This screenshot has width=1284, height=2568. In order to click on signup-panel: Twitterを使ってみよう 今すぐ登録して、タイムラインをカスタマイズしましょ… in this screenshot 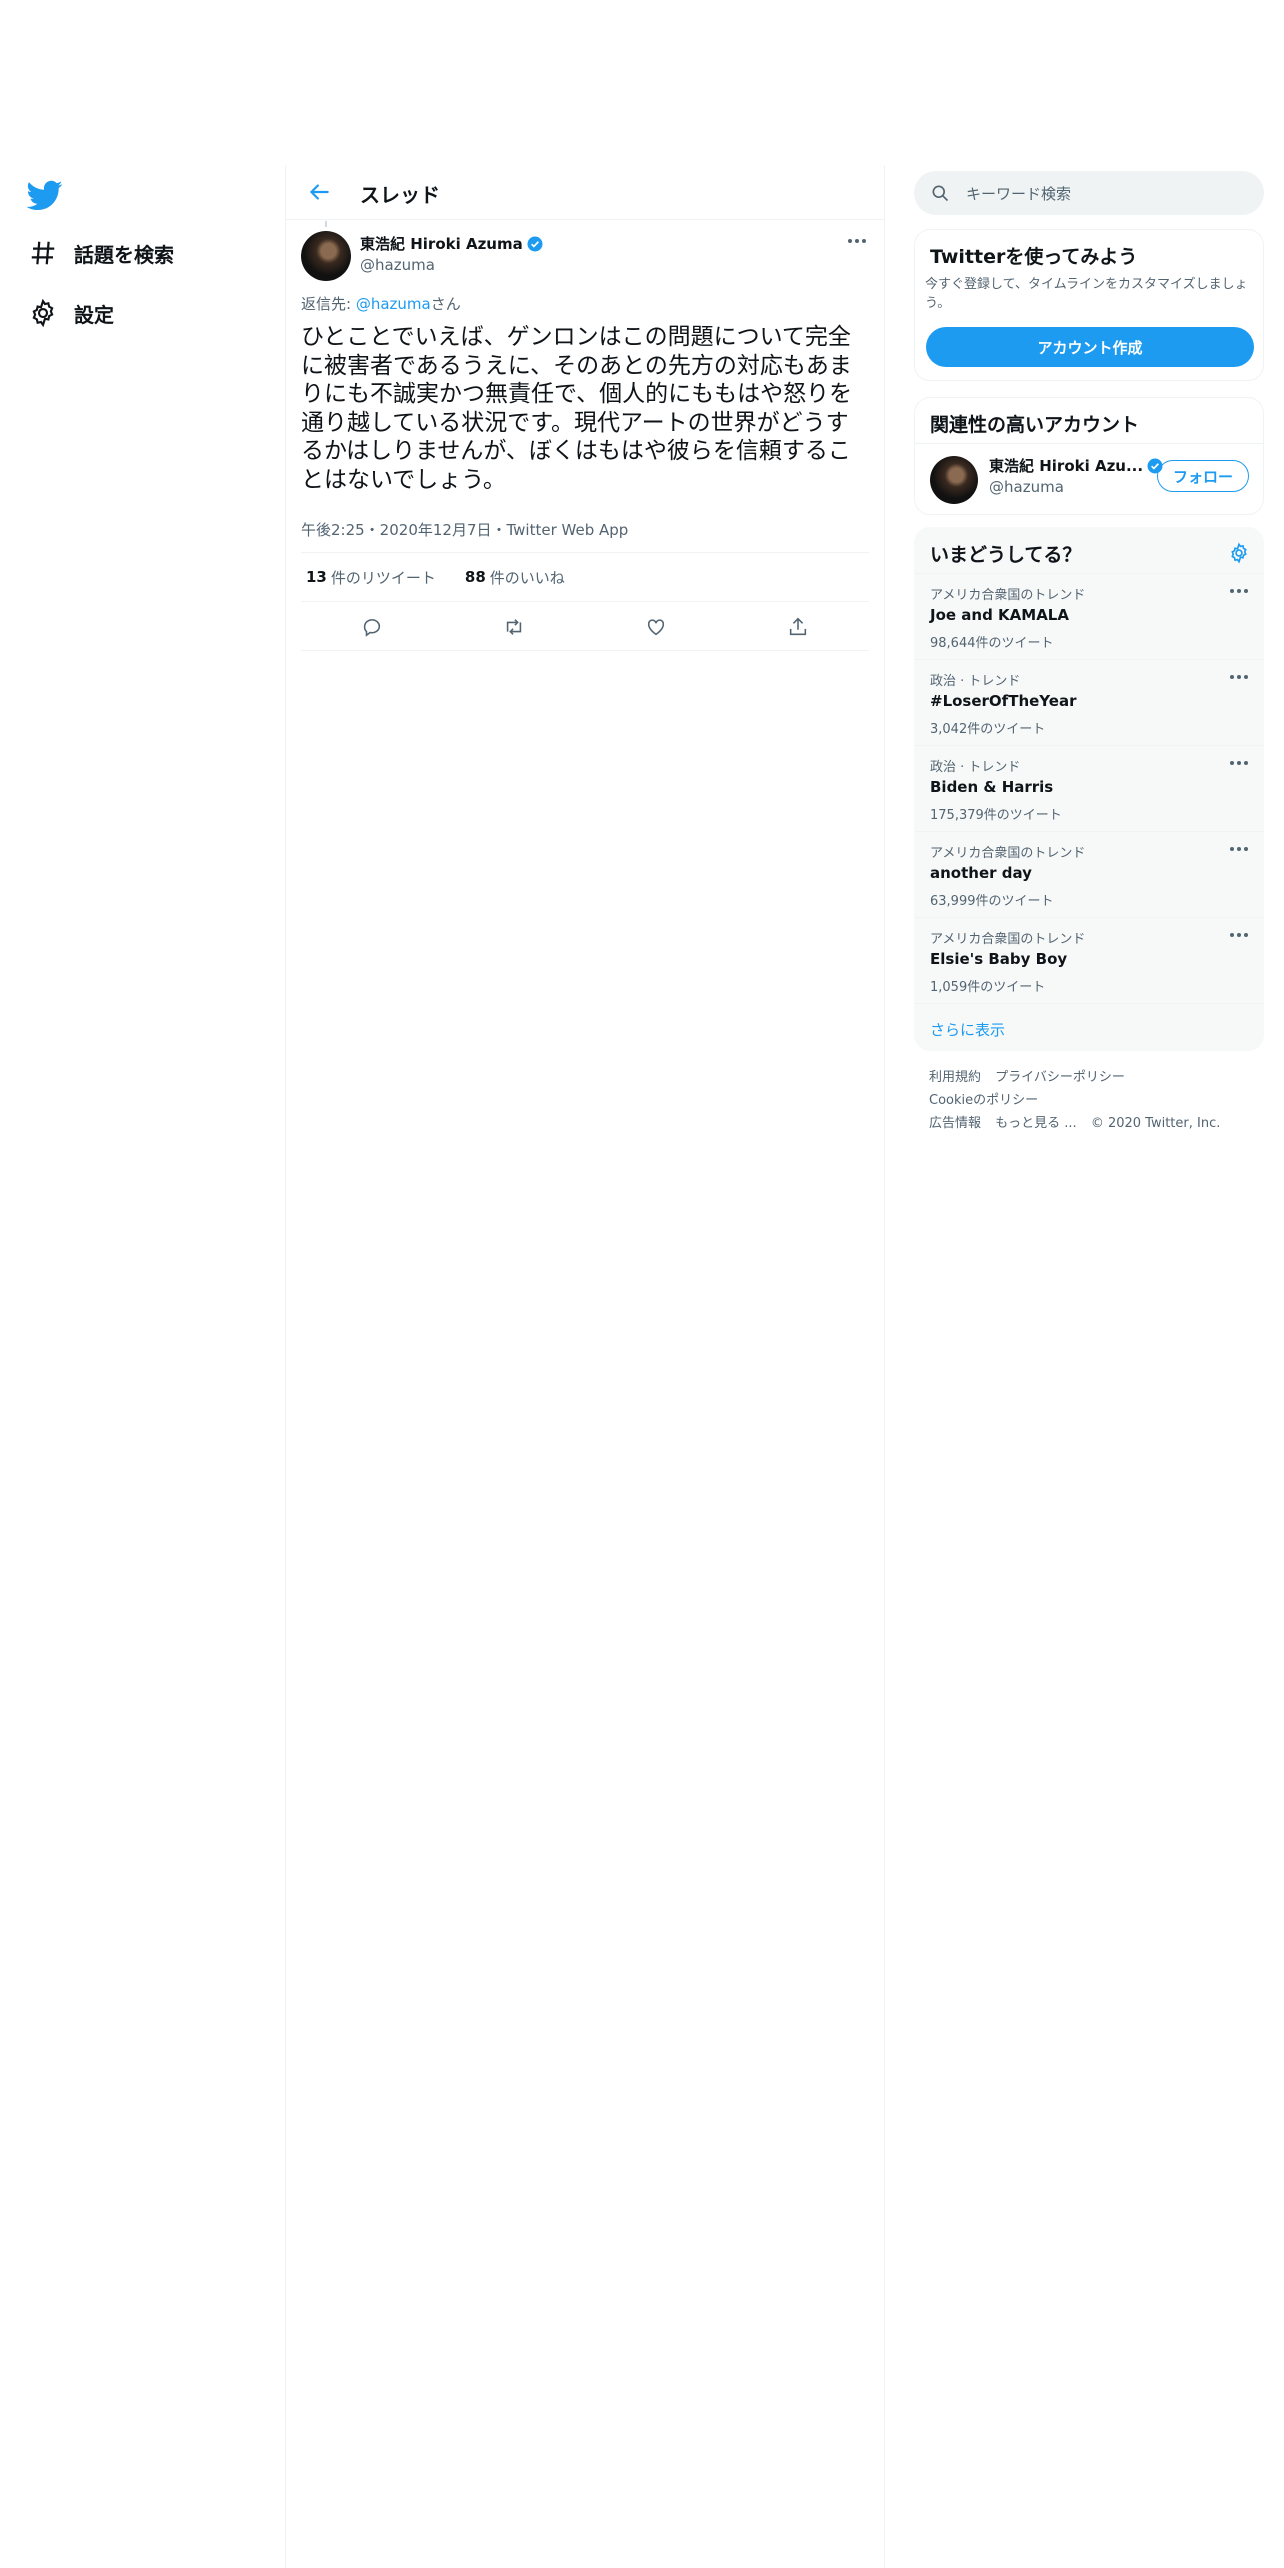, I will do `click(1089, 305)`.